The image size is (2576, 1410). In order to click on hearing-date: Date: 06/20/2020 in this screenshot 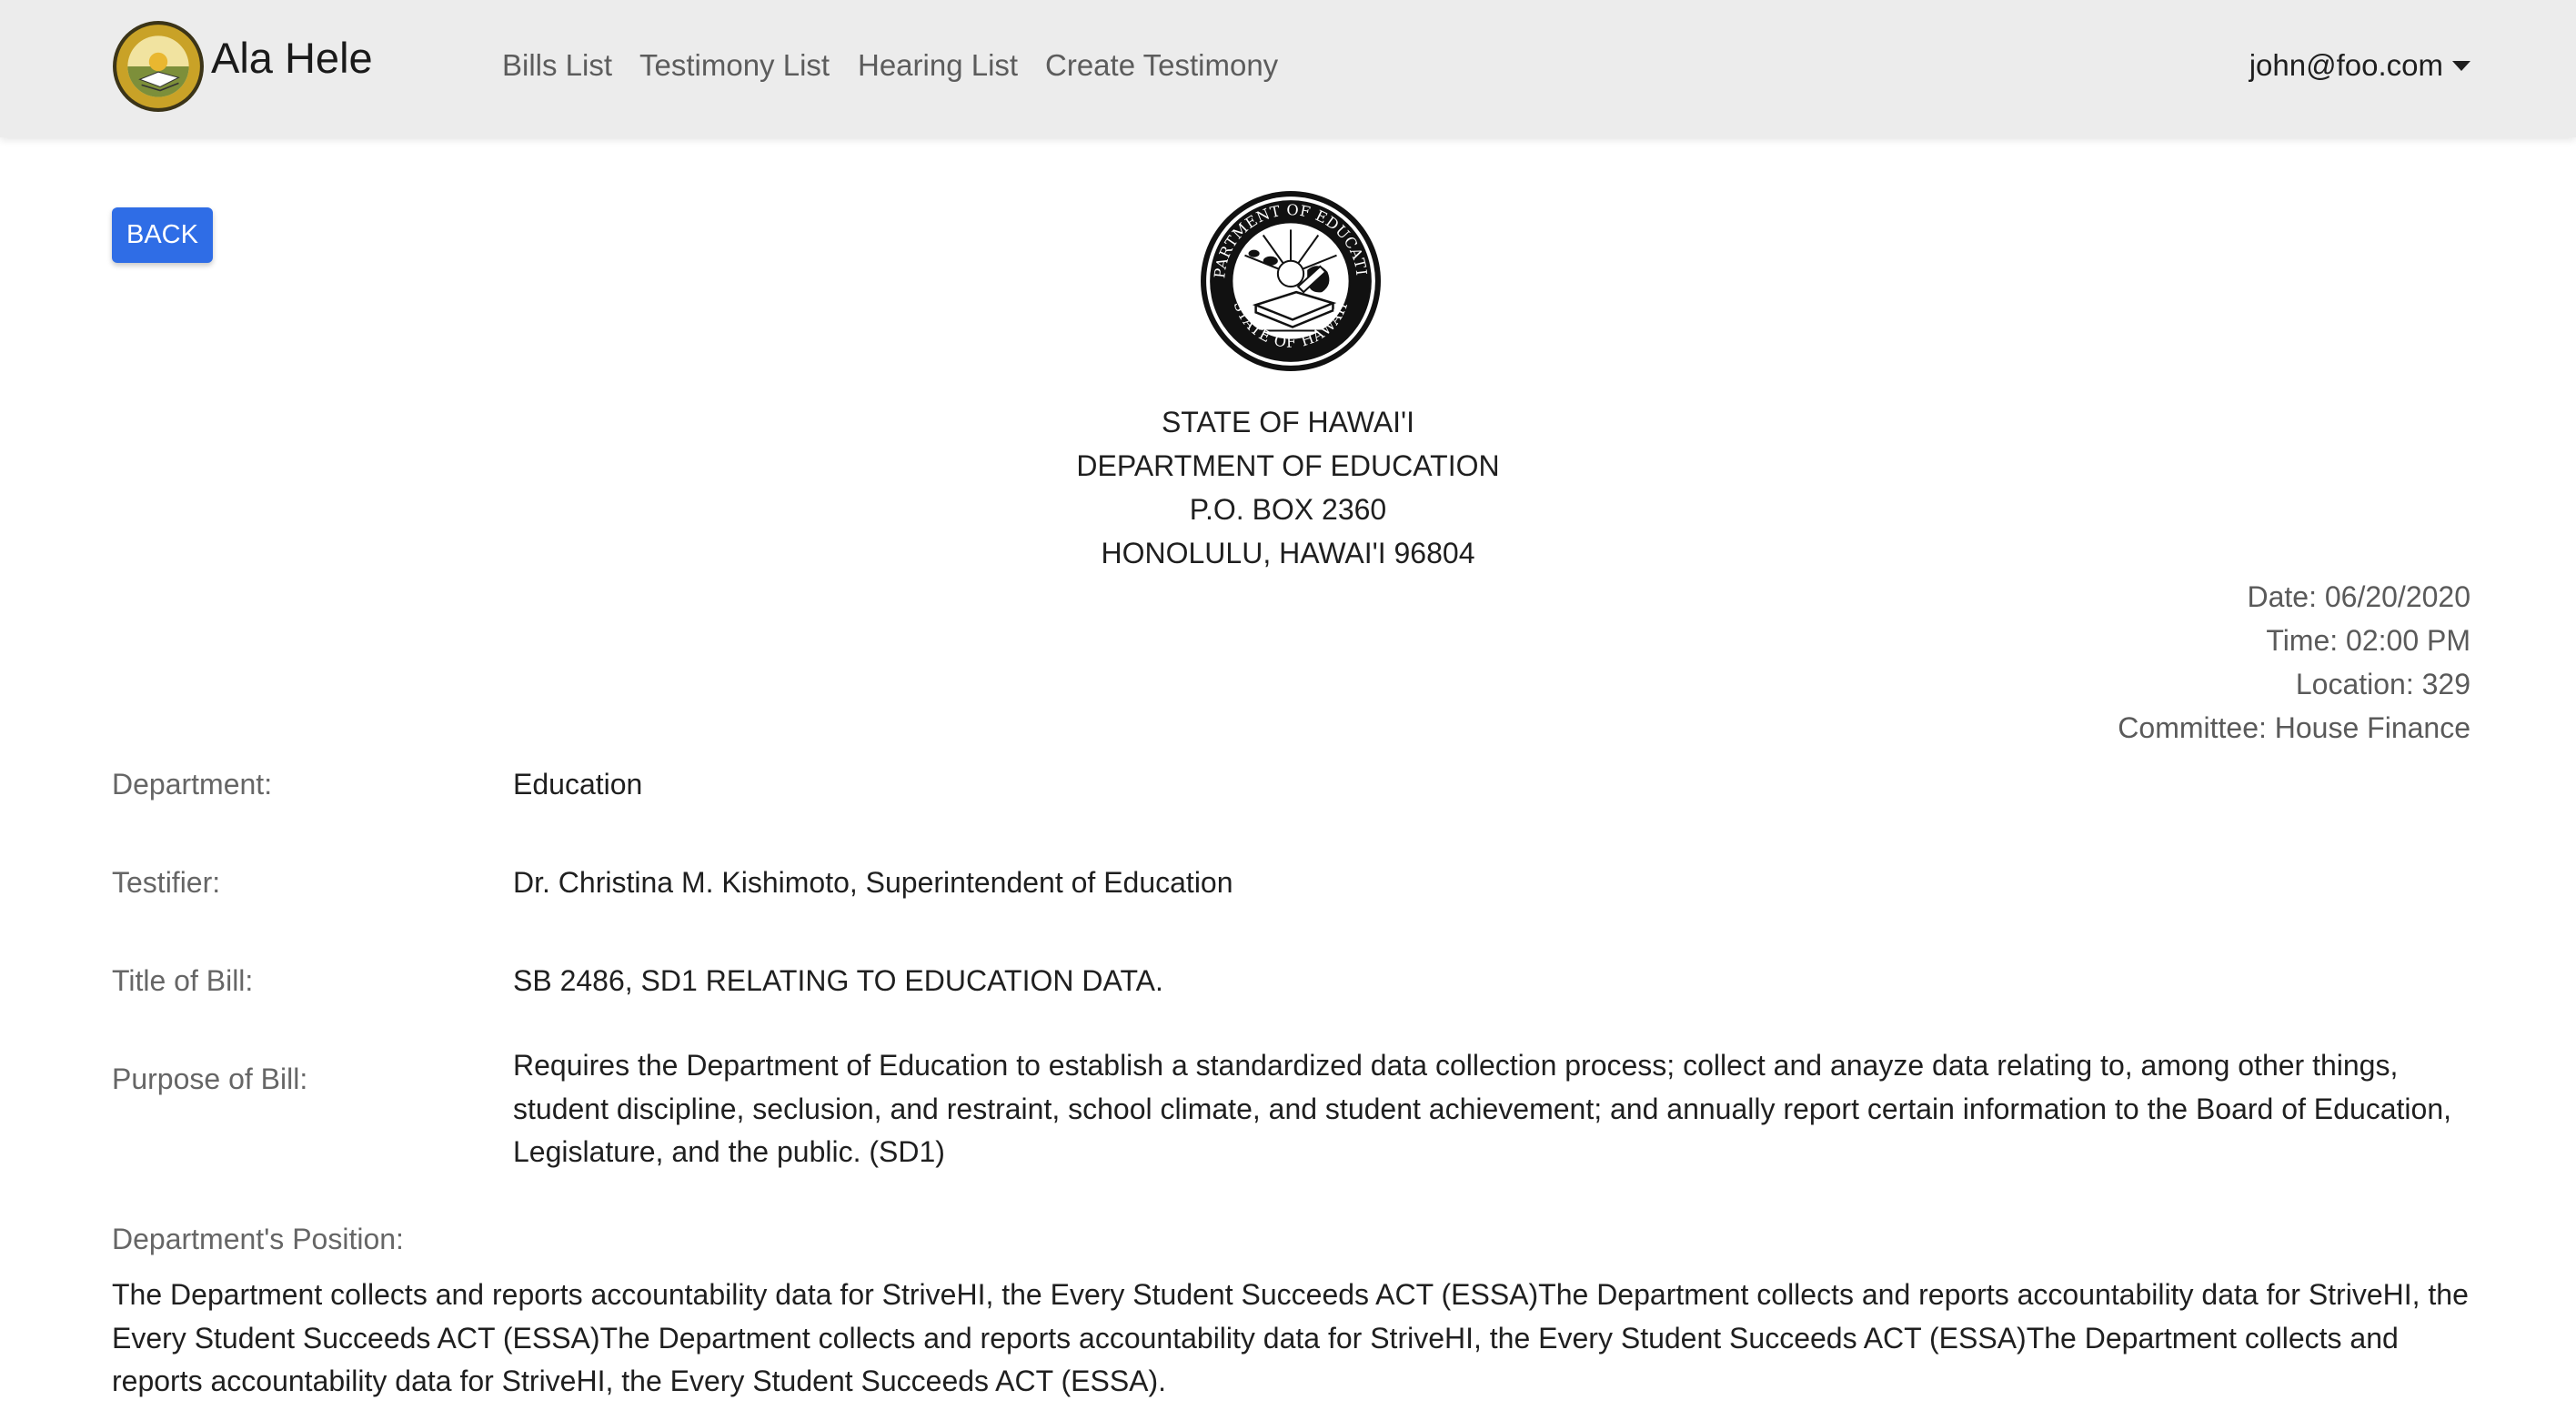, I will do `click(2358, 596)`.